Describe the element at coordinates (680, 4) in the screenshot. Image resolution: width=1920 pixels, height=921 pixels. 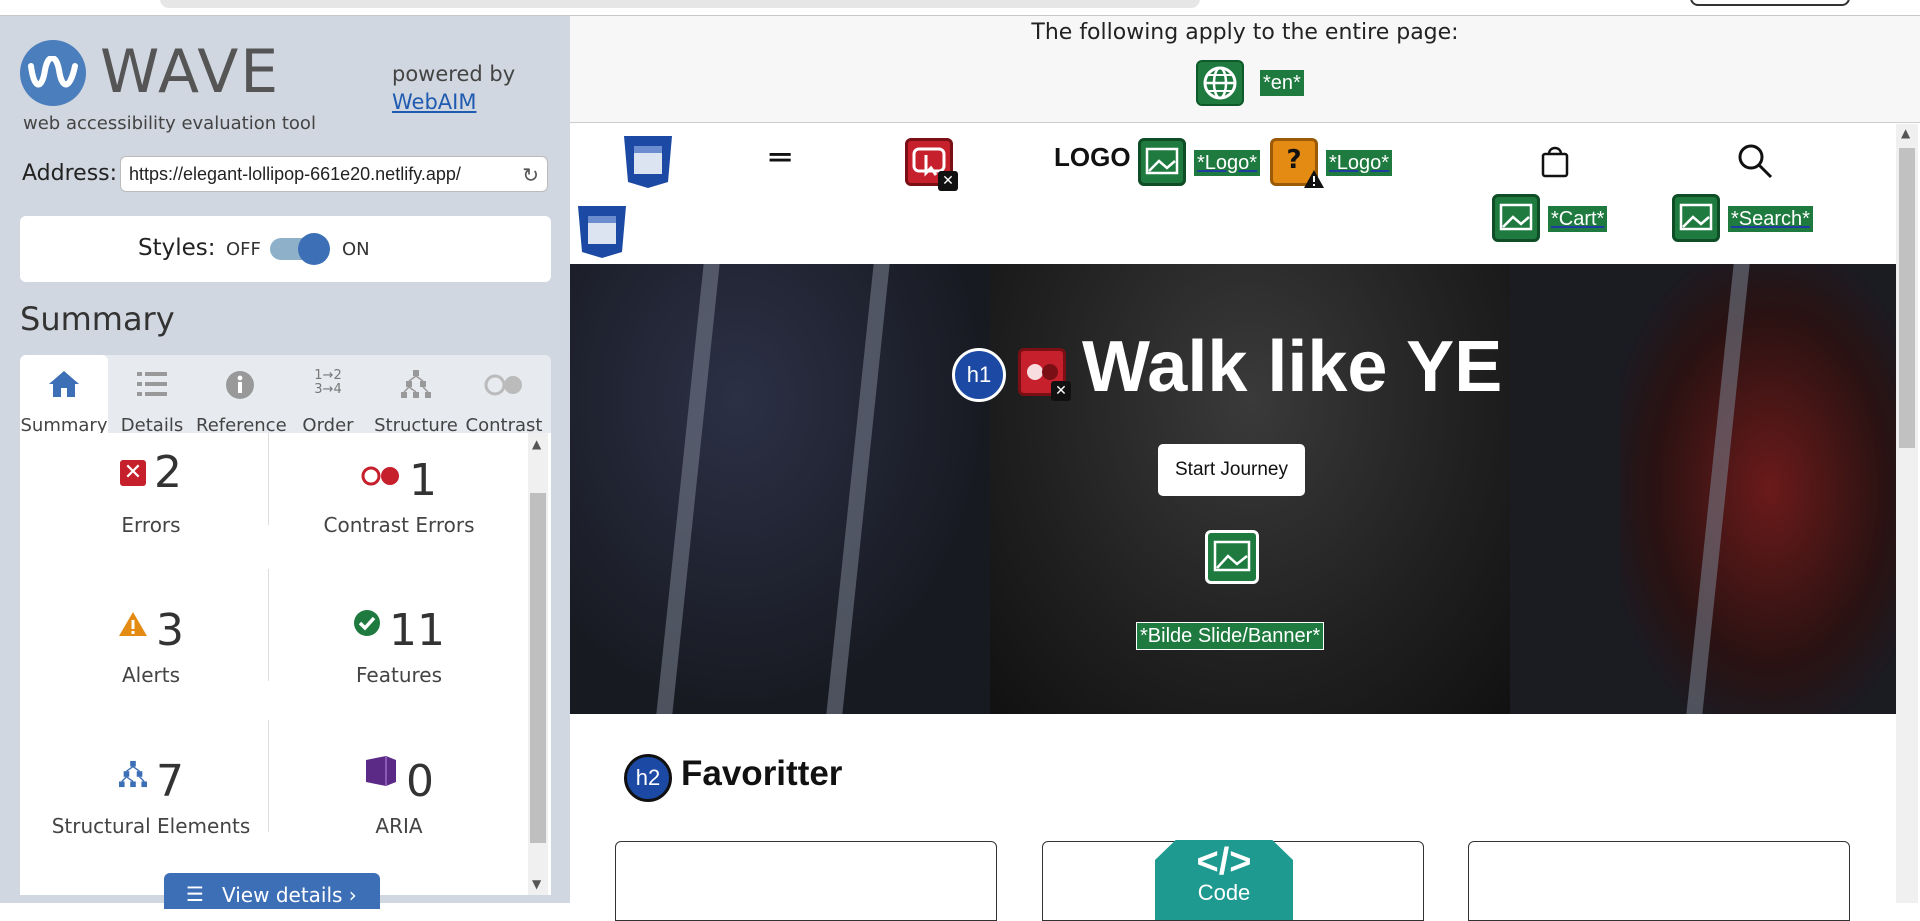
I see `browser-url-bar` at that location.